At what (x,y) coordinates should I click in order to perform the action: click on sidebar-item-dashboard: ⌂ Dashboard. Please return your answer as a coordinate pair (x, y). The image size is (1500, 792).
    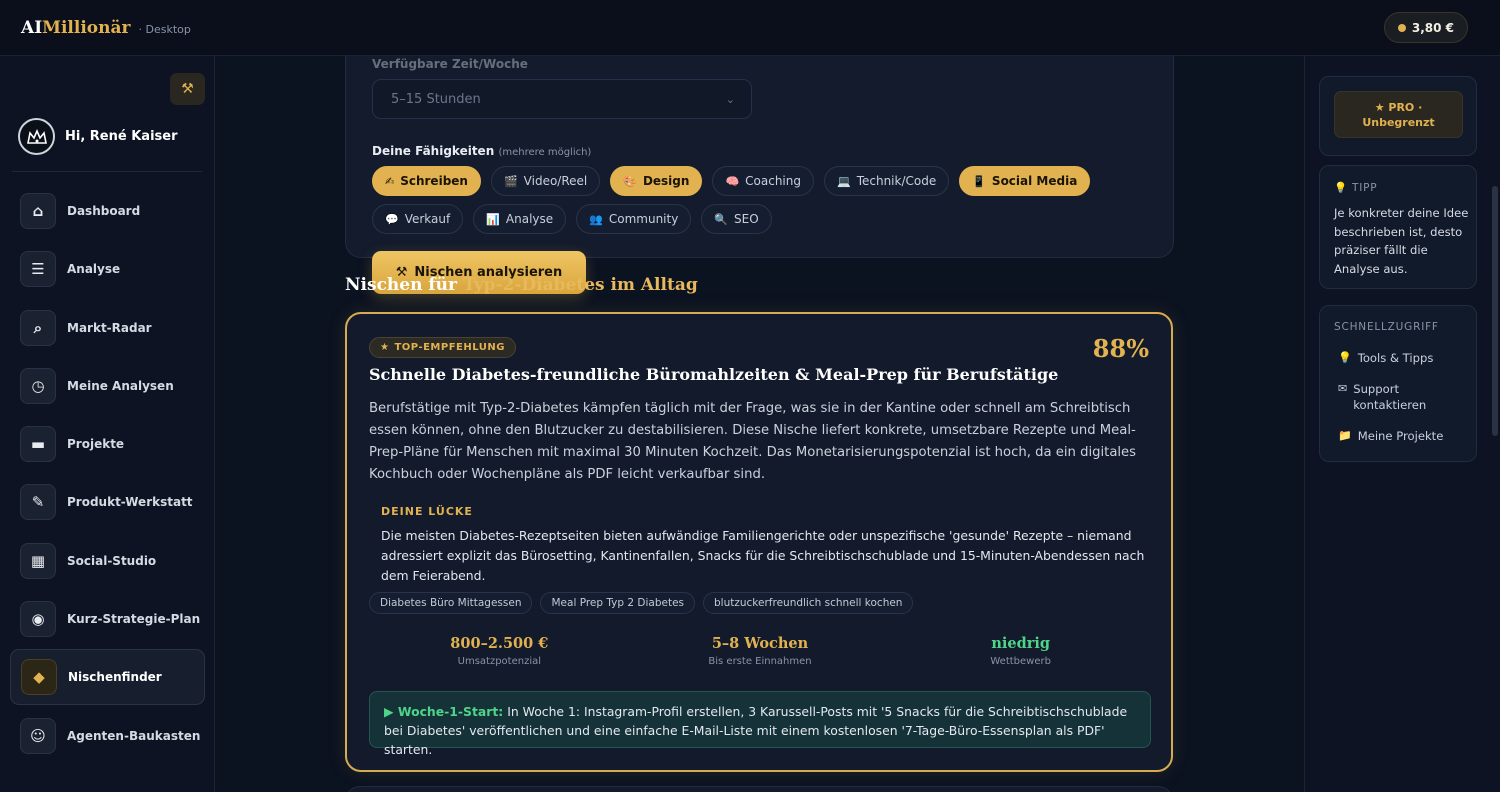
    Looking at the image, I should click on (107, 211).